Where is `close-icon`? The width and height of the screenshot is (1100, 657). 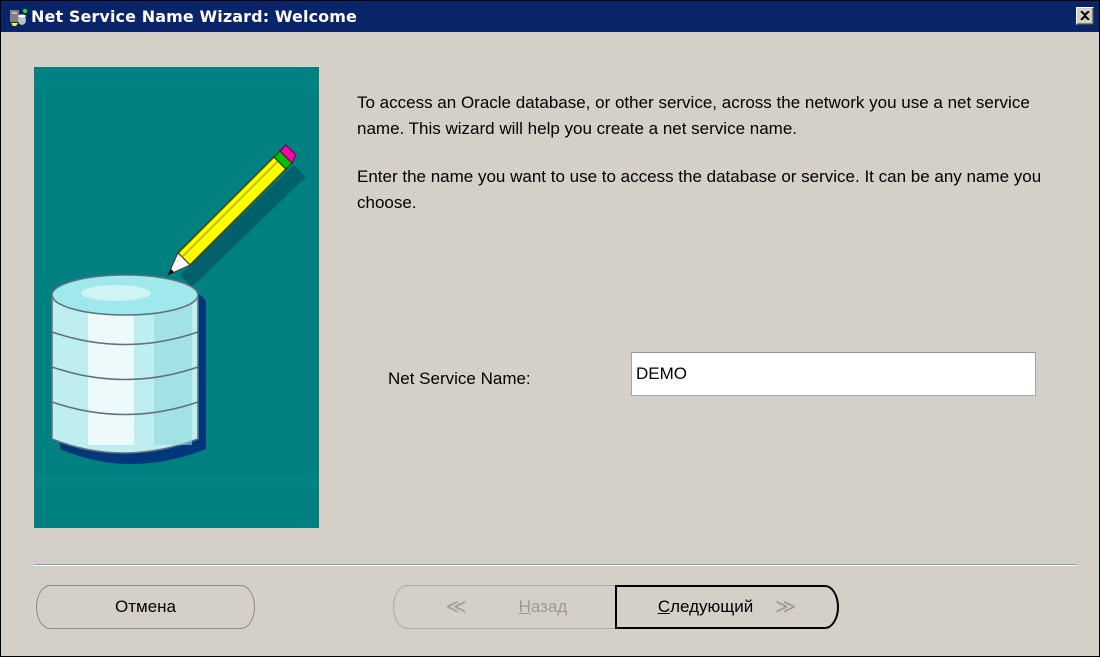 close-icon is located at coordinates (1085, 16).